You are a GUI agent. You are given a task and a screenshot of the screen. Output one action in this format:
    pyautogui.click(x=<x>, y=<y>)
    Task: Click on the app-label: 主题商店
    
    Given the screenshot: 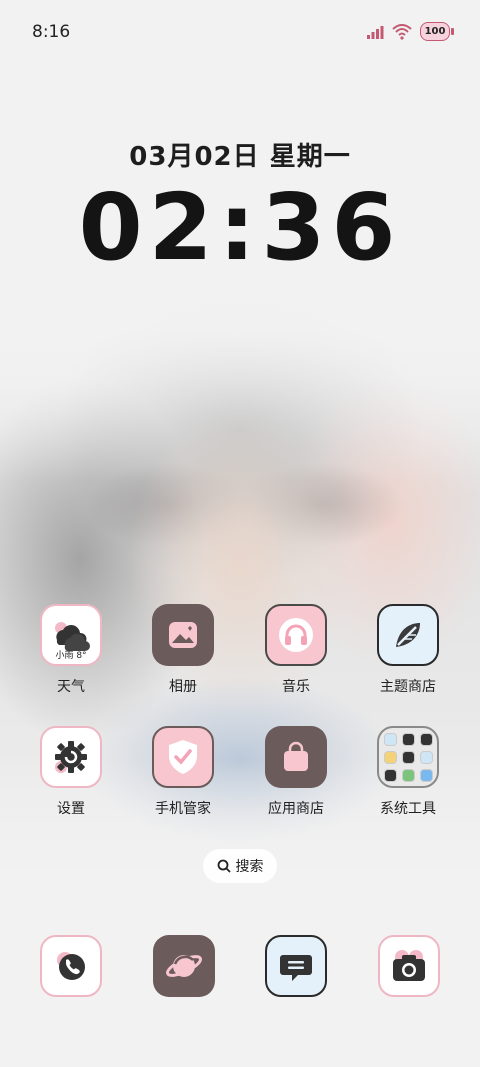 What is the action you would take?
    pyautogui.click(x=408, y=687)
    